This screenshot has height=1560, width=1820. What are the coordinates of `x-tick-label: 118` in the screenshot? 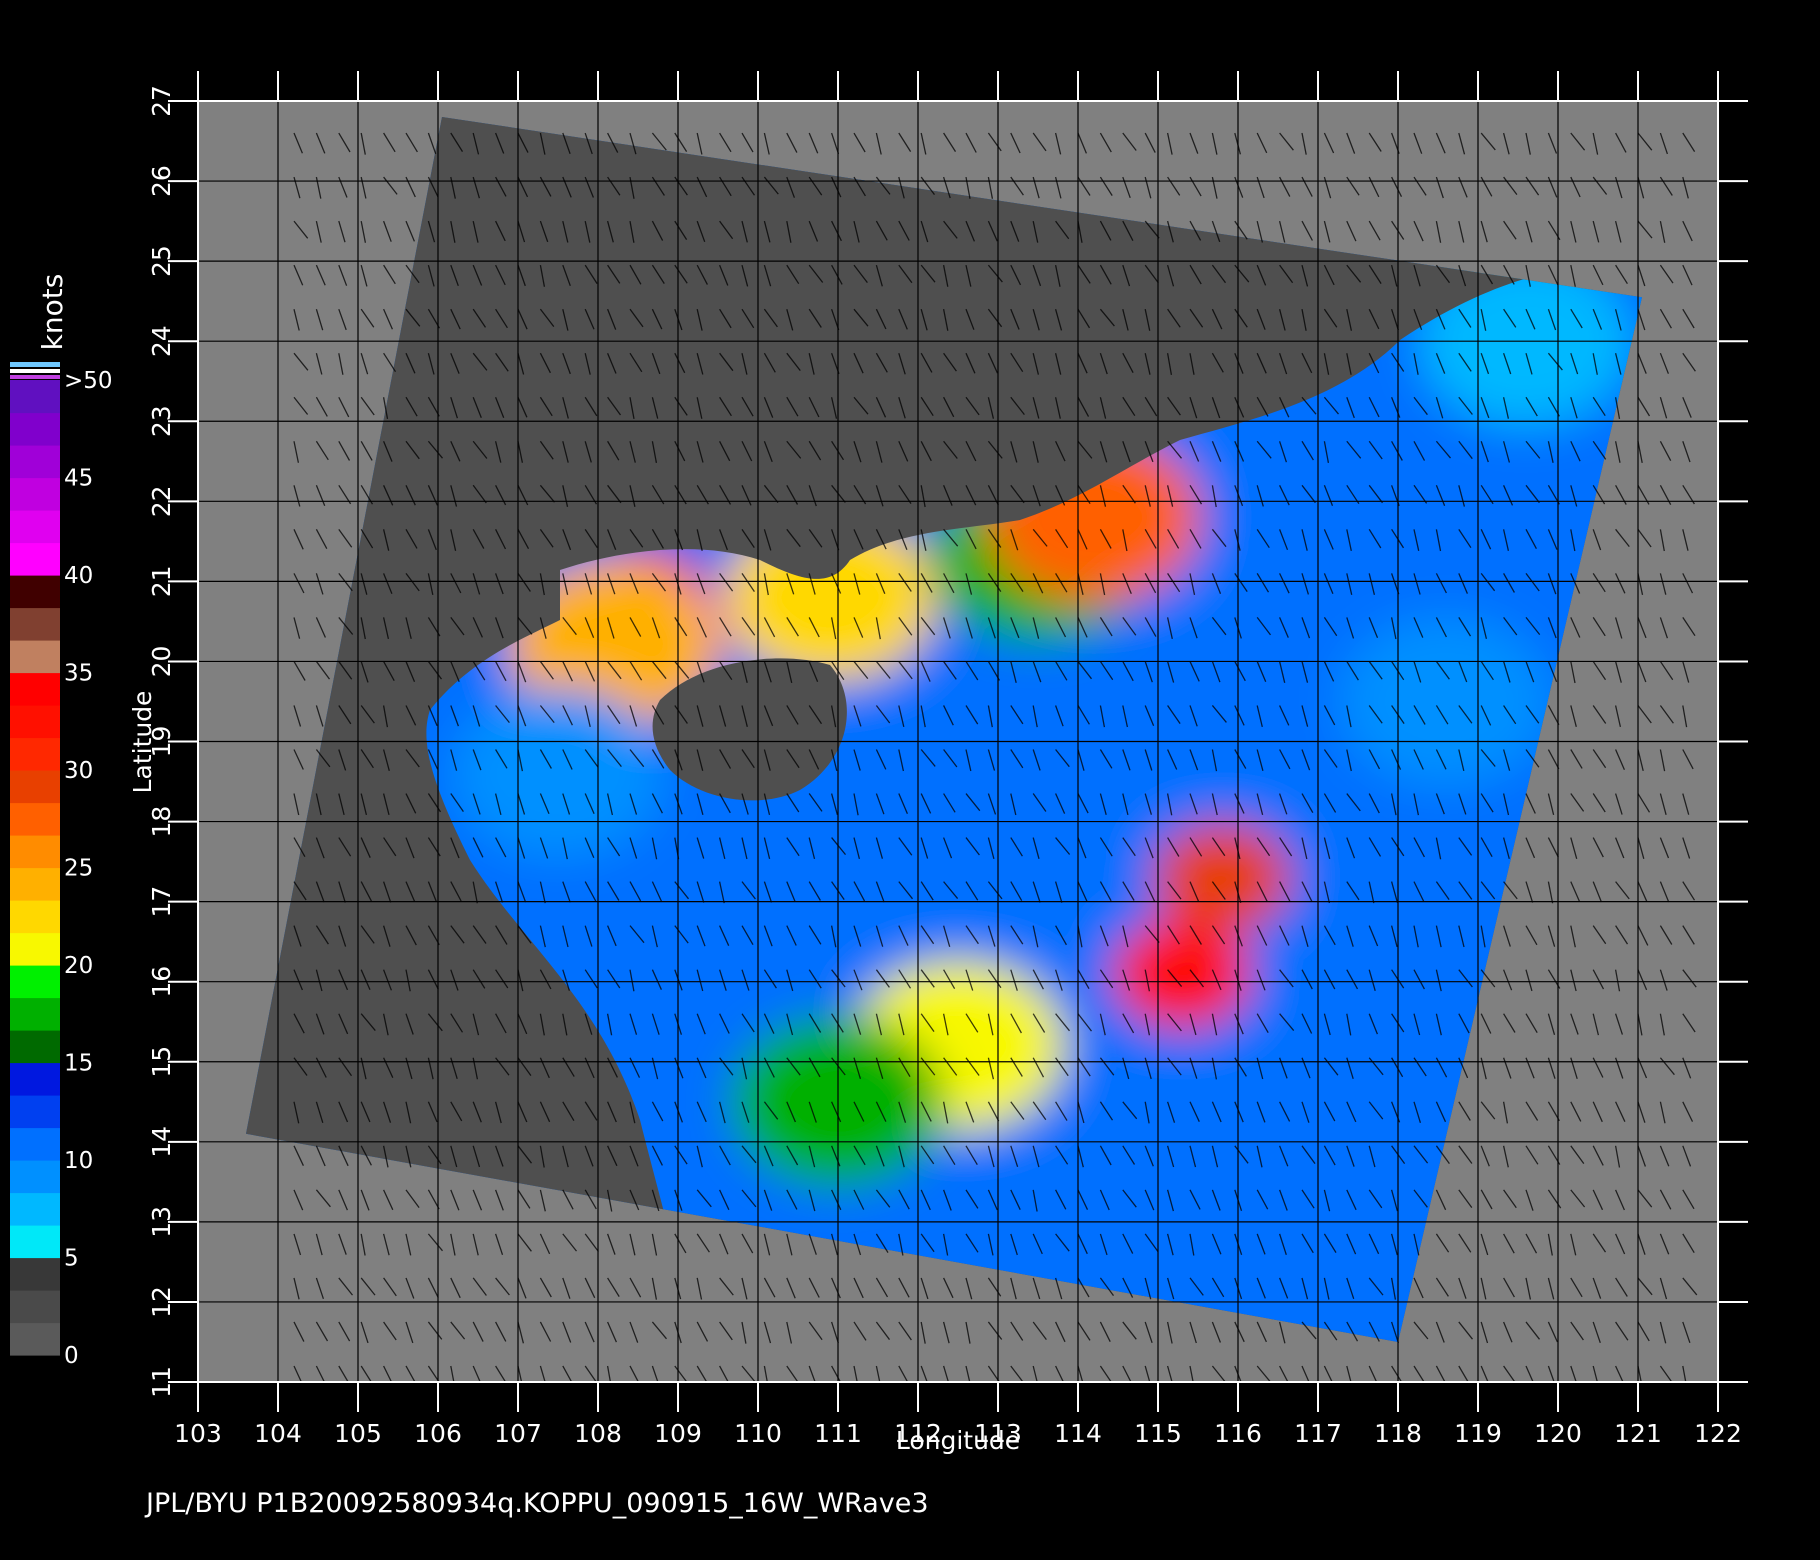 It's located at (1398, 1433).